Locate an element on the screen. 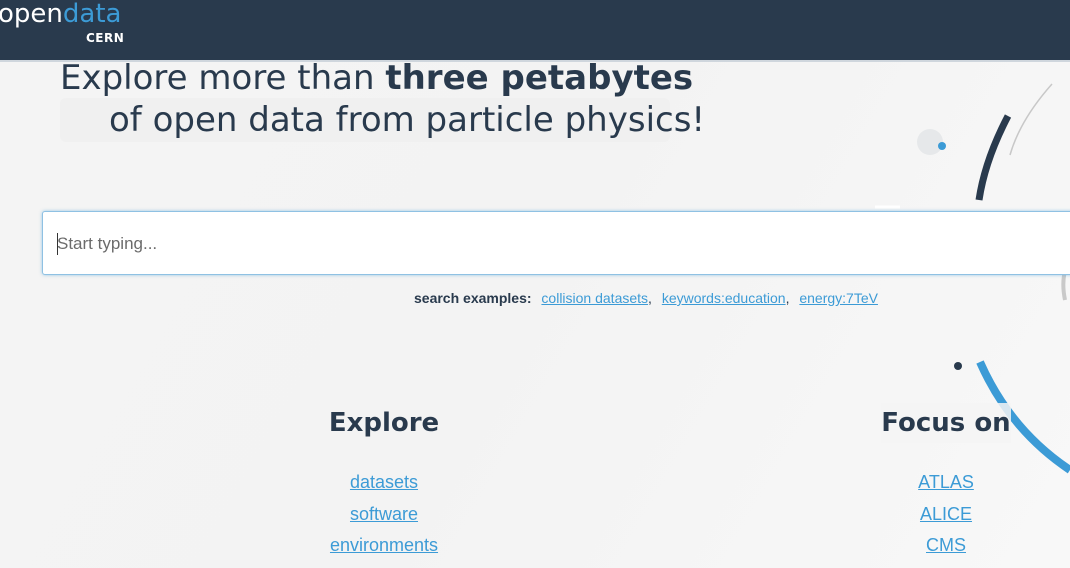 This screenshot has height=568, width=1070. list-item: software is located at coordinates (384, 515).